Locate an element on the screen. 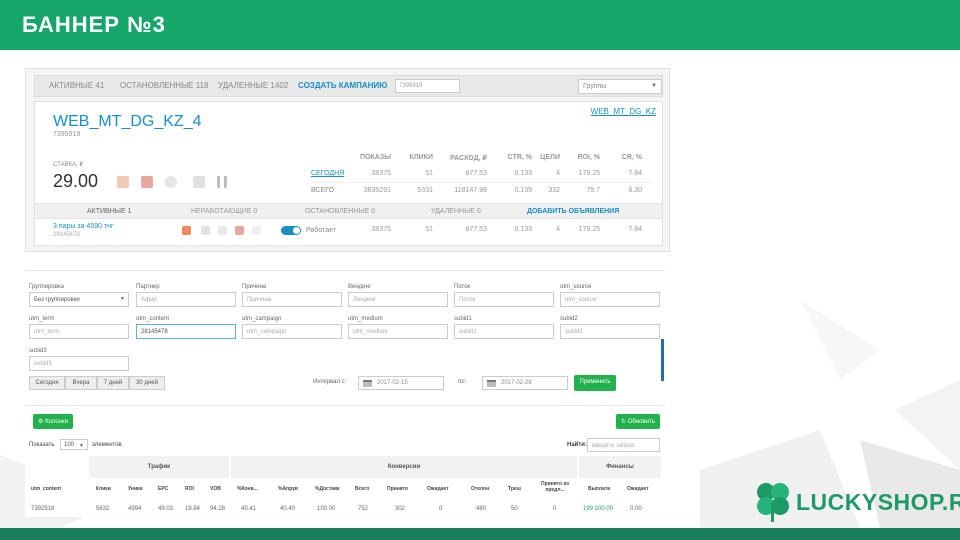 The height and width of the screenshot is (540, 960). landing-input: Лендинг is located at coordinates (398, 299).